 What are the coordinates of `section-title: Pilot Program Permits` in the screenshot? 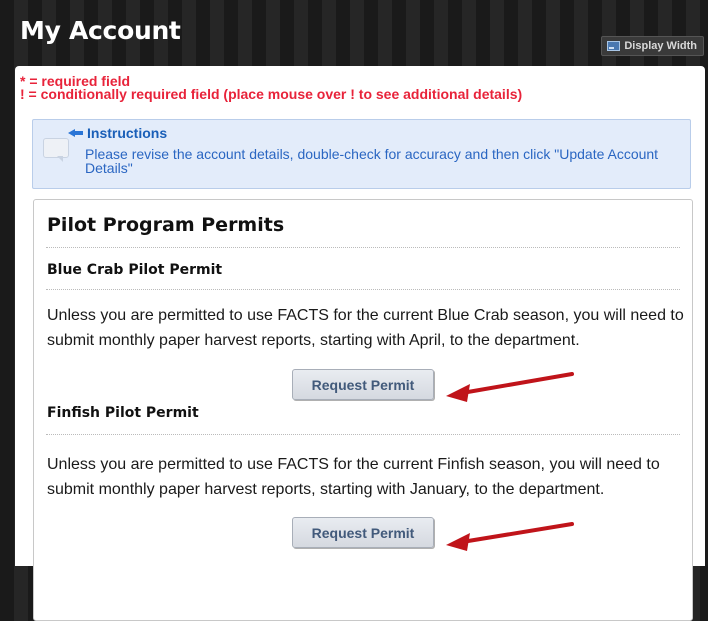 It's located at (166, 225).